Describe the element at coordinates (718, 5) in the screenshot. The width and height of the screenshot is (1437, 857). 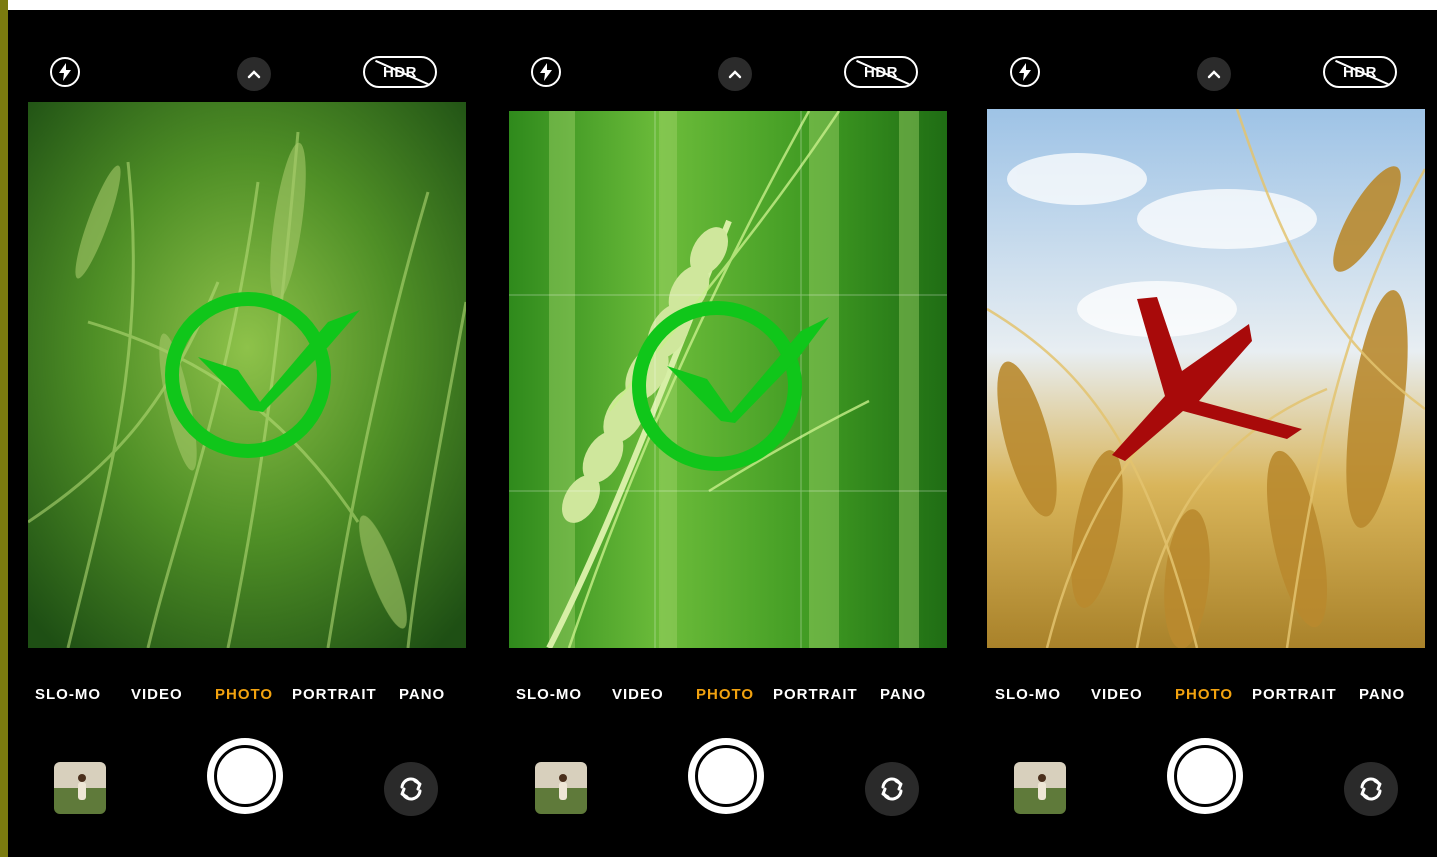
I see `top-white-band` at that location.